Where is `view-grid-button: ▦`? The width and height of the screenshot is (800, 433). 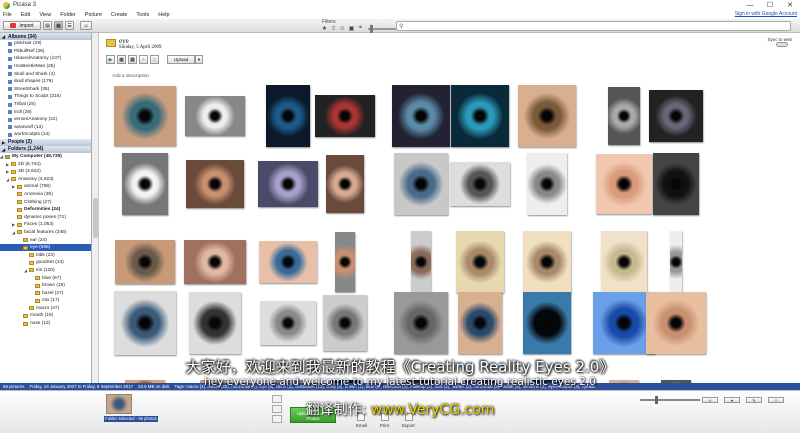 view-grid-button: ▦ is located at coordinates (58, 25).